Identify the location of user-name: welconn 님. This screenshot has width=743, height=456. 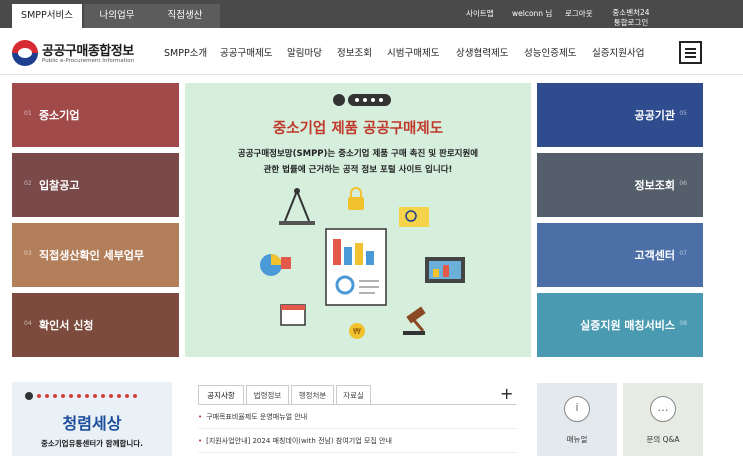
(532, 13).